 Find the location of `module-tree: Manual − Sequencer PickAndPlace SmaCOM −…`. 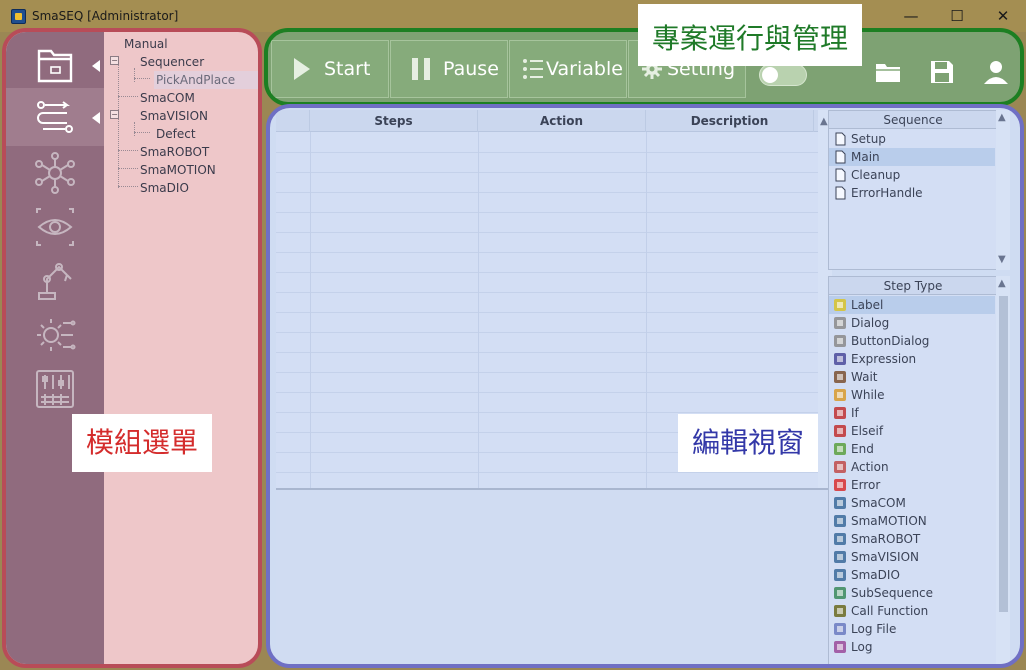

module-tree: Manual − Sequencer PickAndPlace SmaCOM −… is located at coordinates (181, 348).